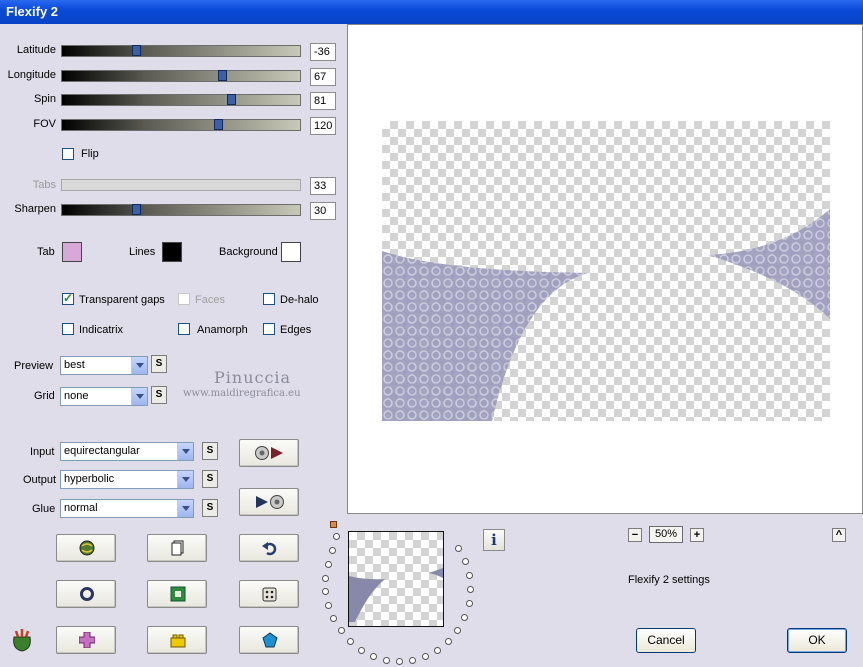  I want to click on input-select: equirectangular, so click(127, 451).